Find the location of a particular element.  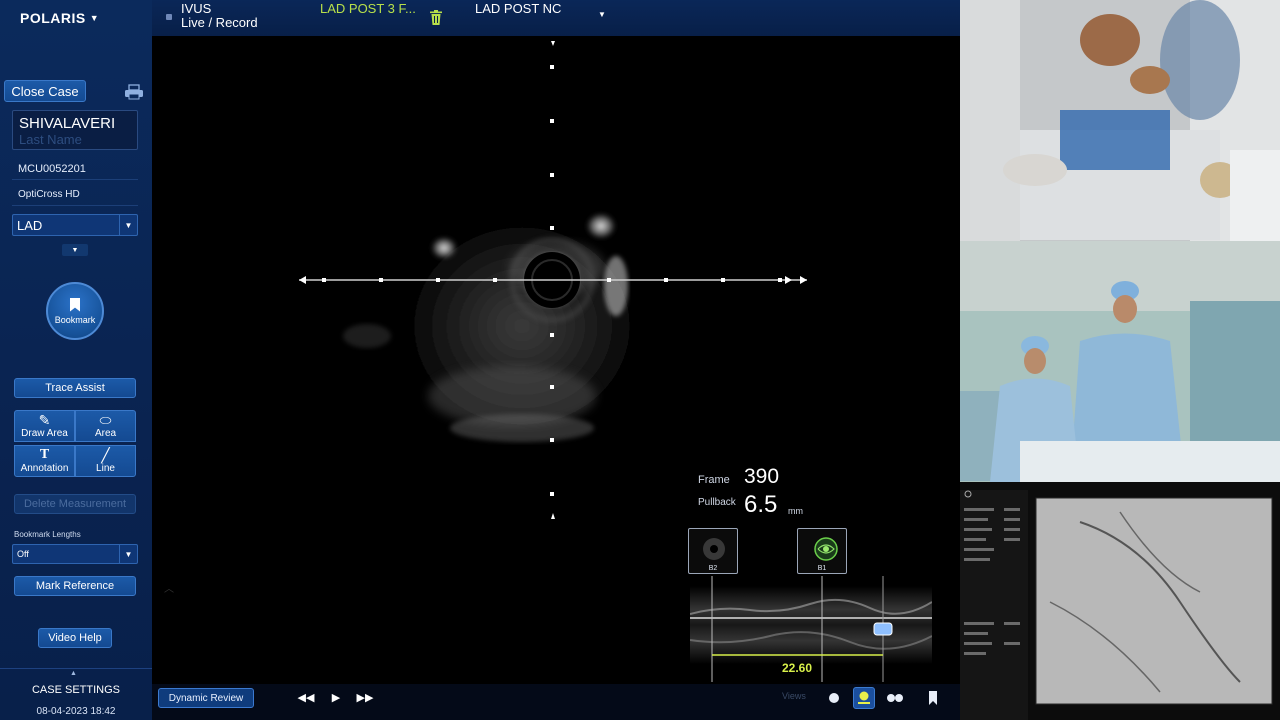

patient-name-field: SHIVALAVERI Last Name is located at coordinates (75, 130).